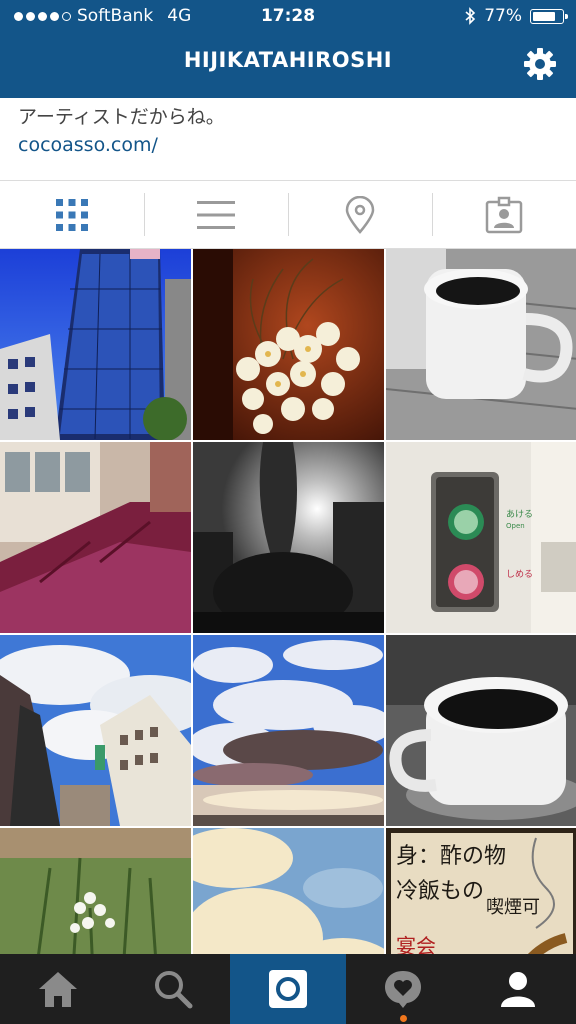 This screenshot has height=1024, width=576. I want to click on map-pin-icon, so click(360, 214).